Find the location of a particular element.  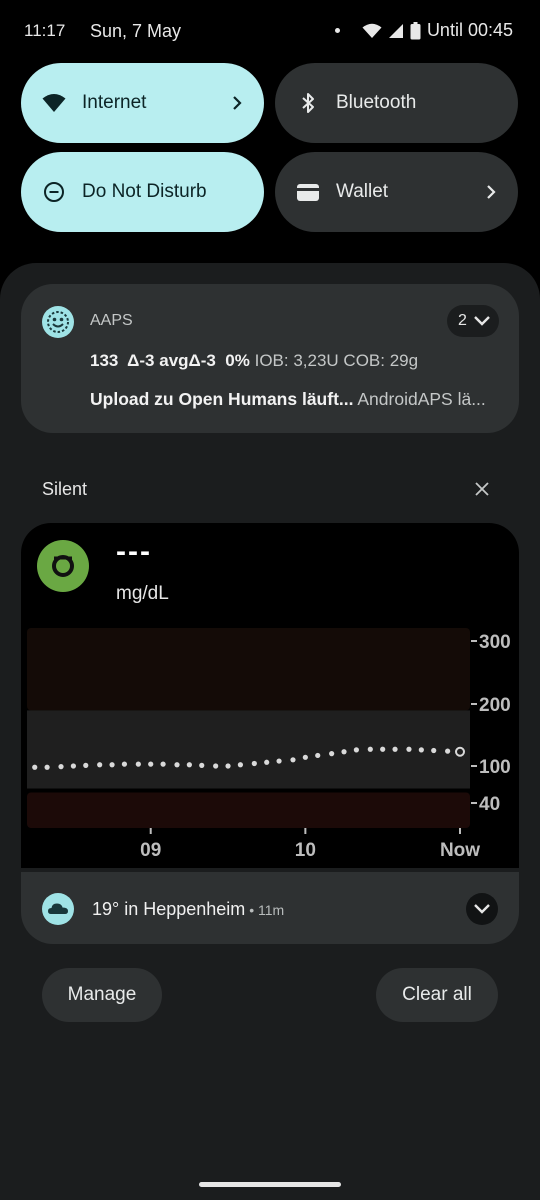

weather-title: 19° in Heppenheim • 11m is located at coordinates (188, 909).